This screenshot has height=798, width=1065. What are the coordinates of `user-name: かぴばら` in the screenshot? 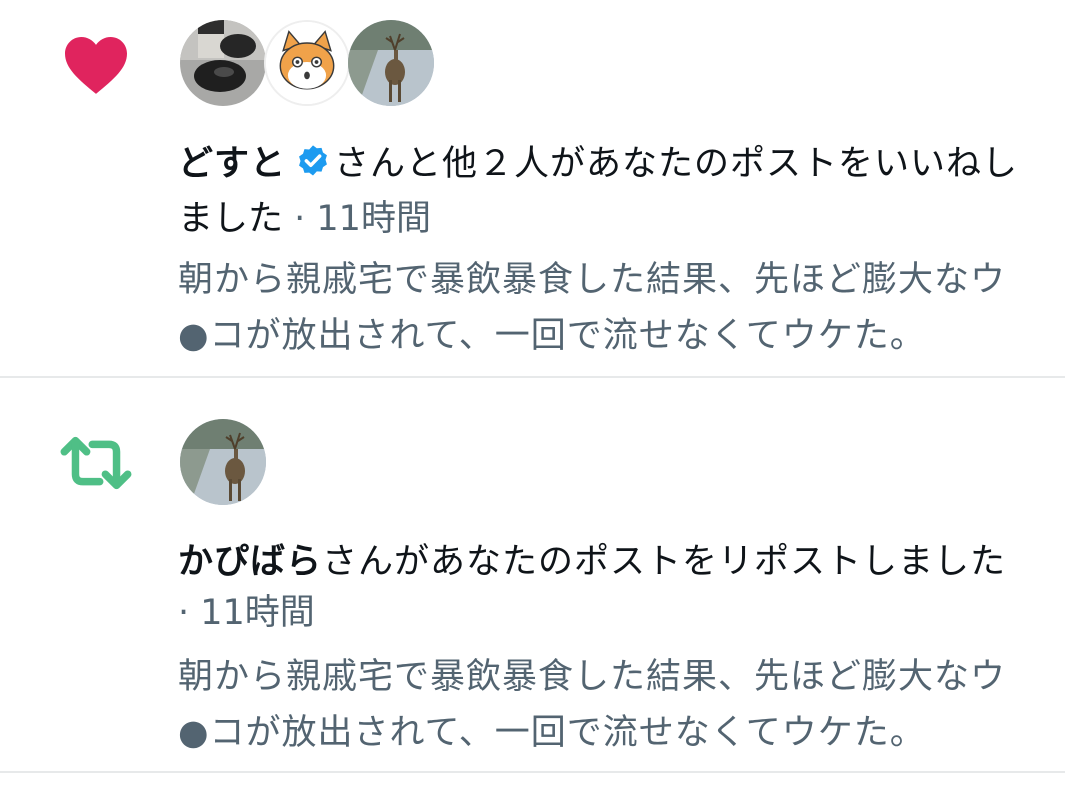 It's located at (250, 562).